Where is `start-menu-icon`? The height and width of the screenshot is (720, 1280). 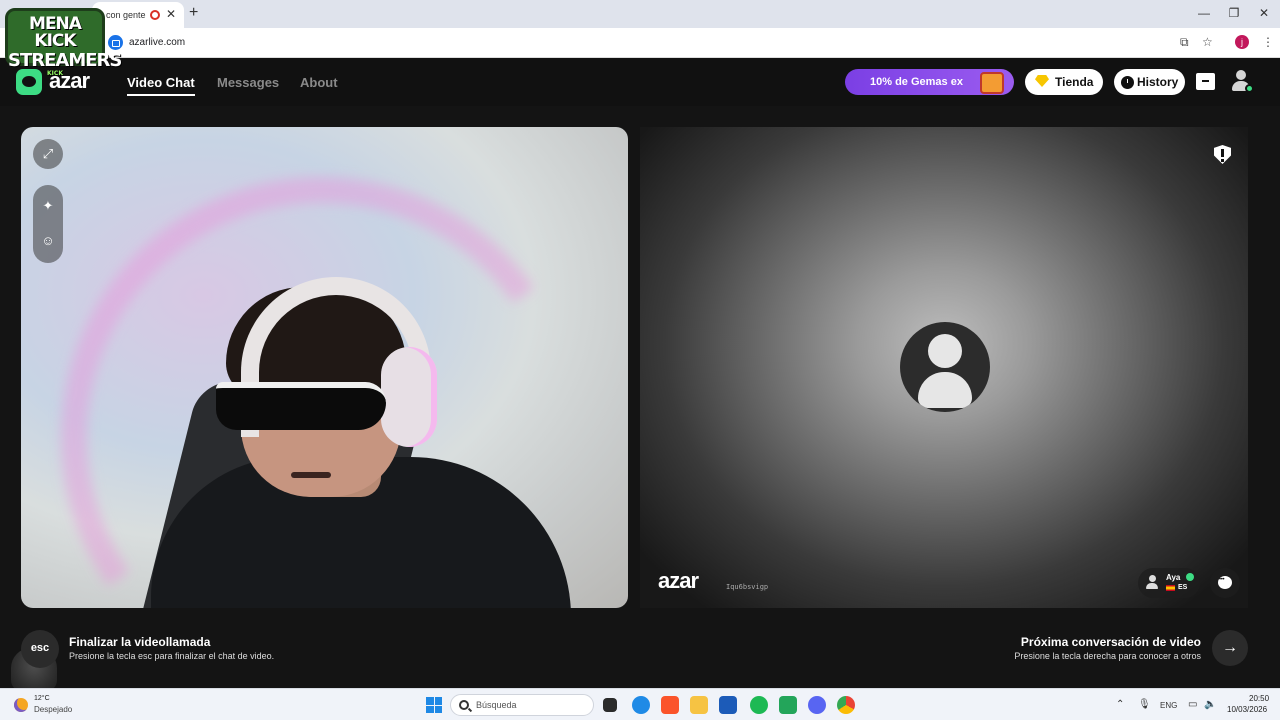 start-menu-icon is located at coordinates (434, 705).